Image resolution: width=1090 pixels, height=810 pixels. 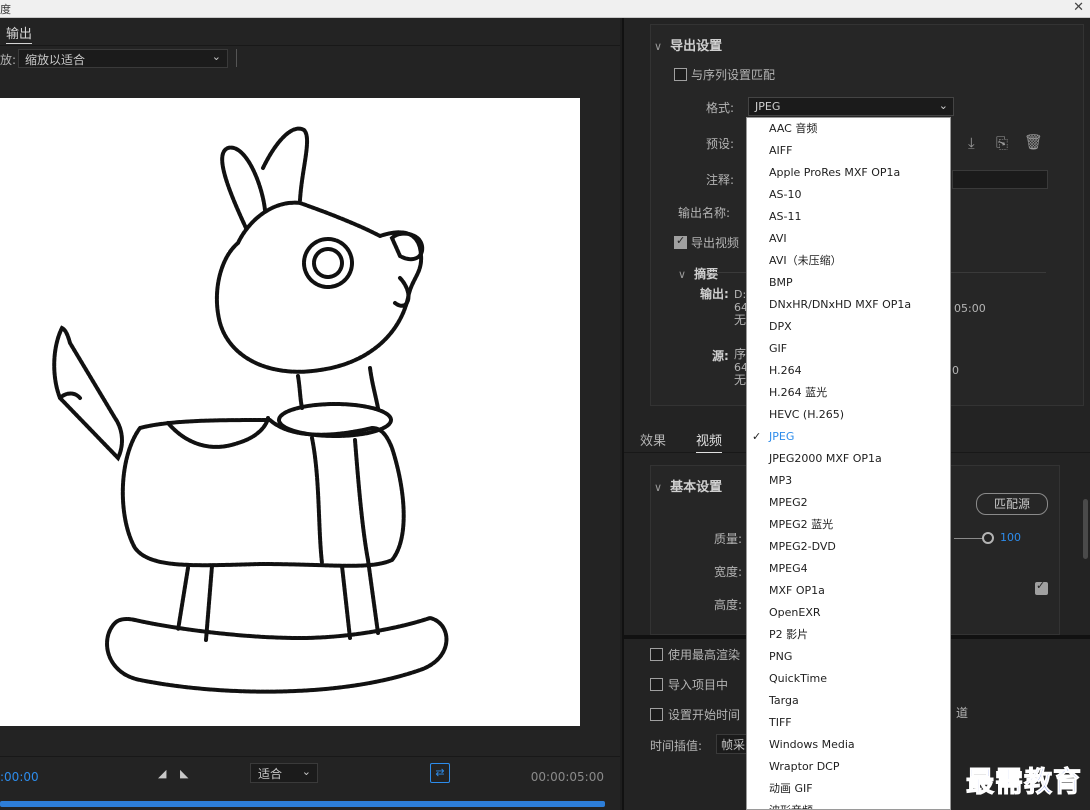 I want to click on loop-icon: ⇄, so click(x=440, y=773).